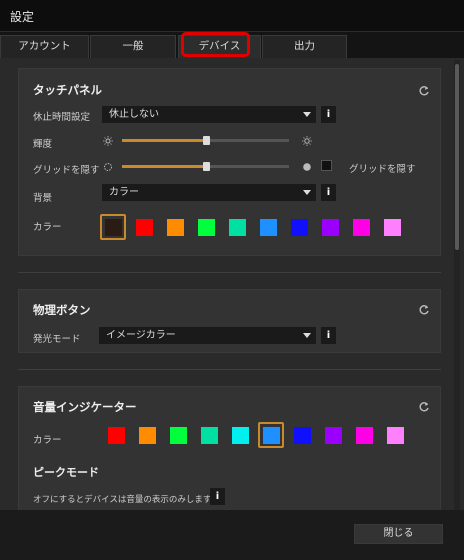 This screenshot has height=560, width=464. What do you see at coordinates (67, 90) in the screenshot?
I see `touch-panel-title: タッチパネル` at bounding box center [67, 90].